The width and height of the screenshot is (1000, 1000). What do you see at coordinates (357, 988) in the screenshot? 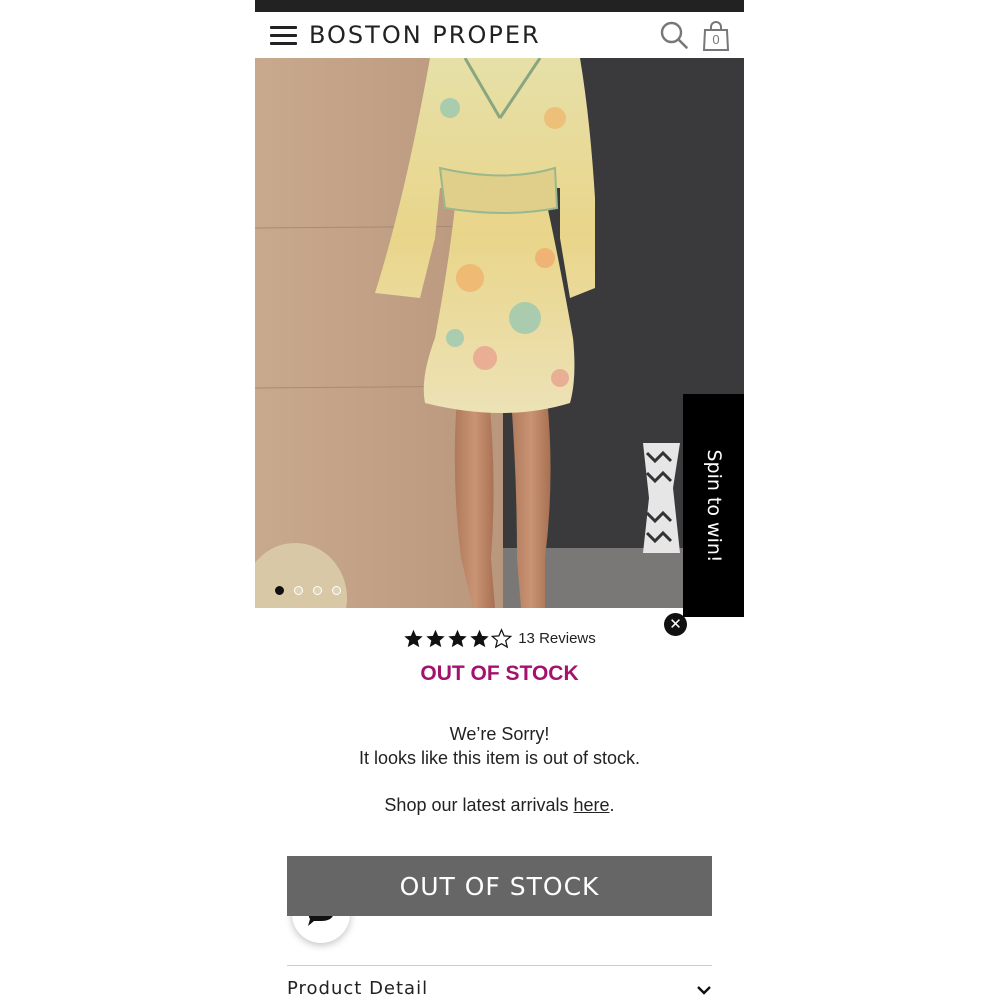
I see `product-detail-accordion: Product Detail` at bounding box center [357, 988].